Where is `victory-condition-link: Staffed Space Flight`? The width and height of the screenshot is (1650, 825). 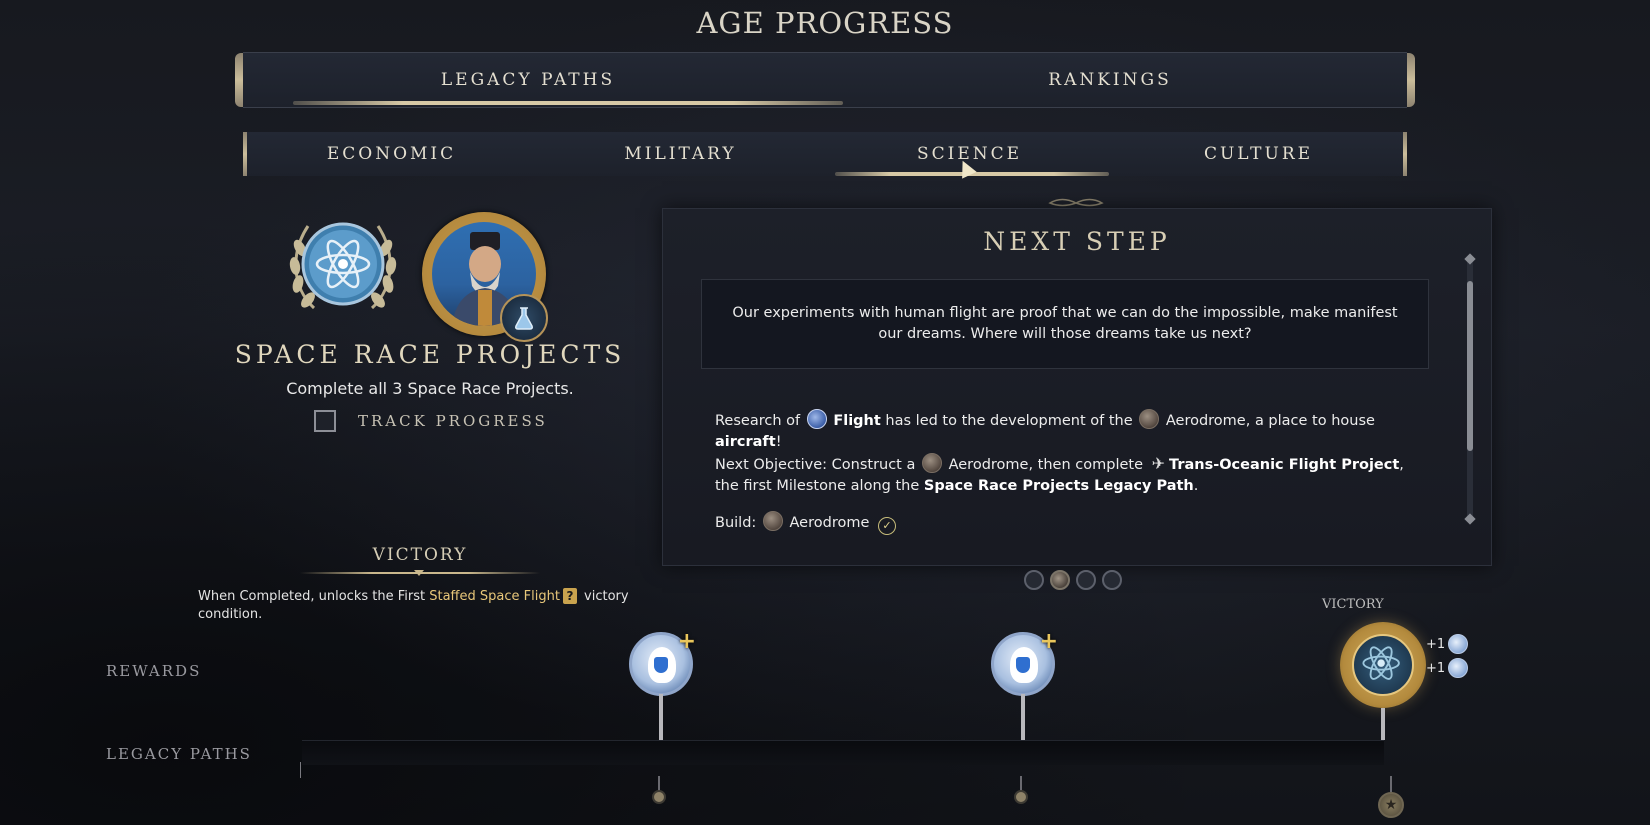
victory-condition-link: Staffed Space Flight is located at coordinates (494, 596).